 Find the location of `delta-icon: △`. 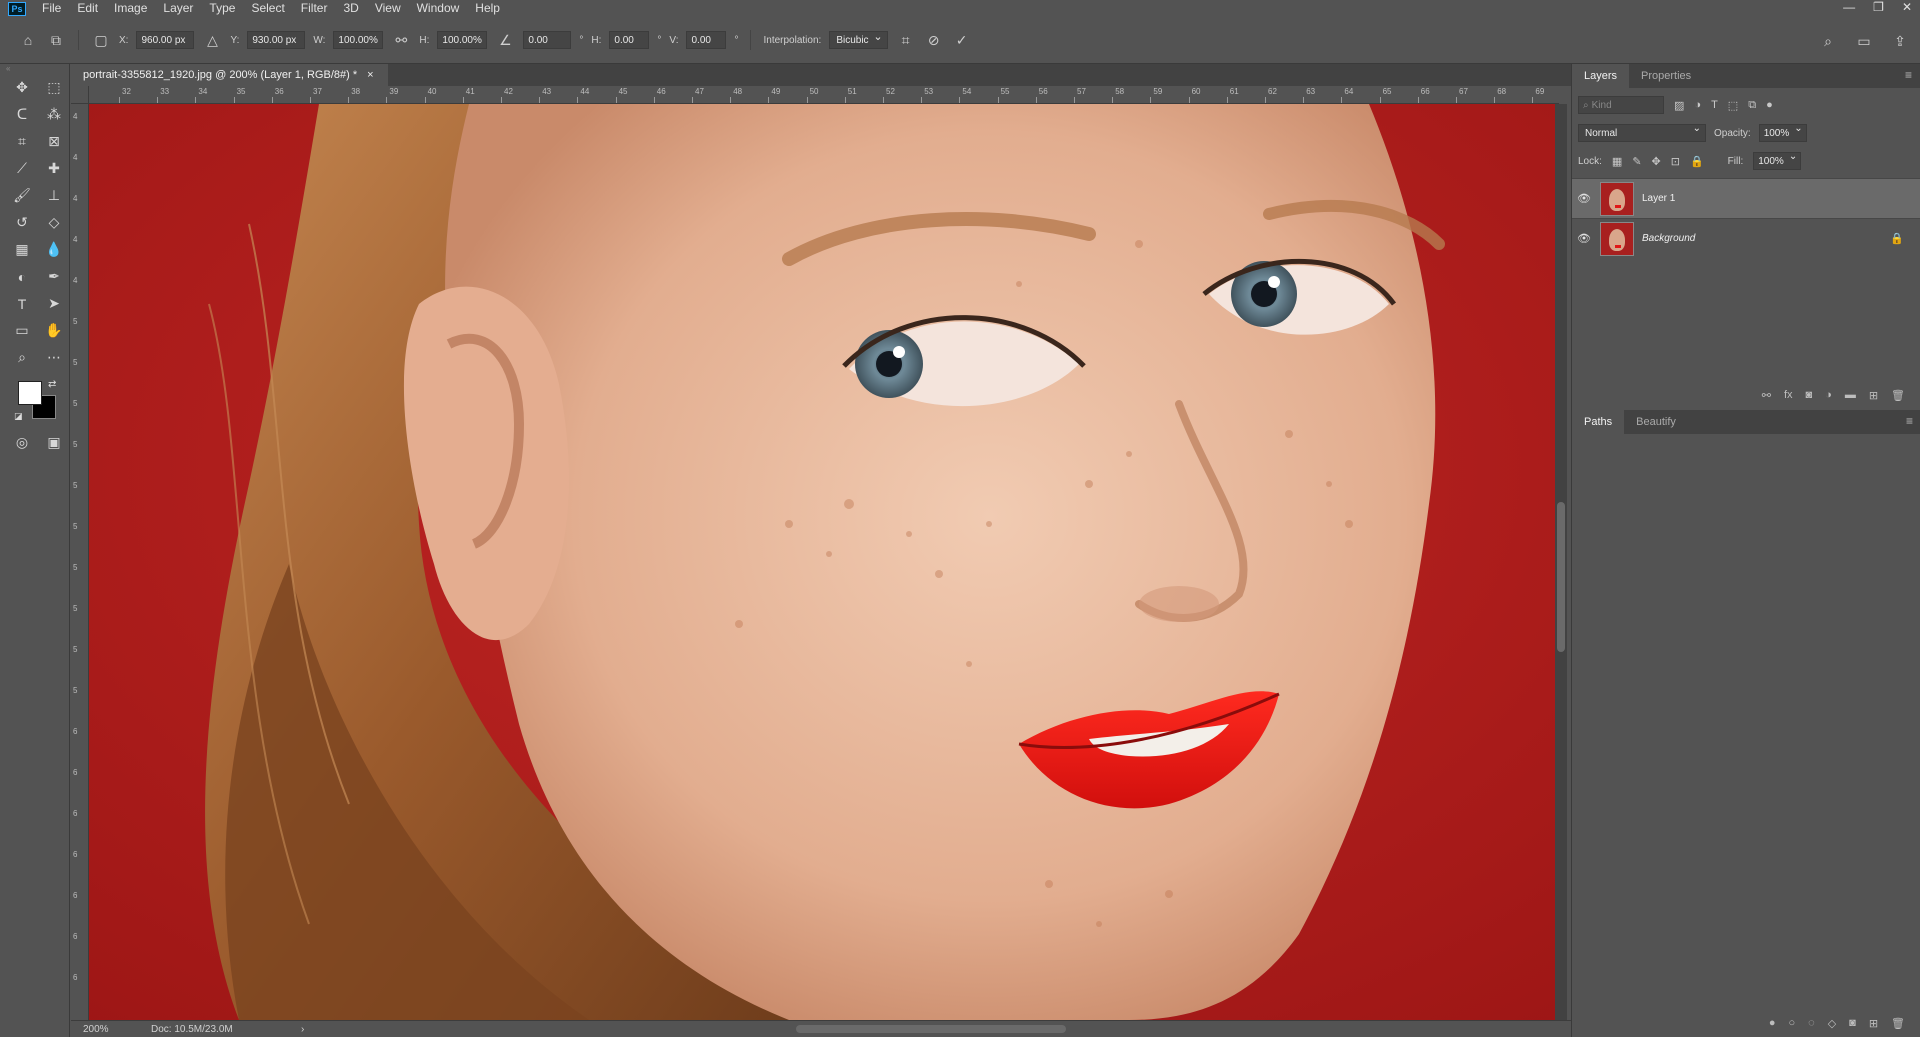

delta-icon: △ is located at coordinates (212, 40).